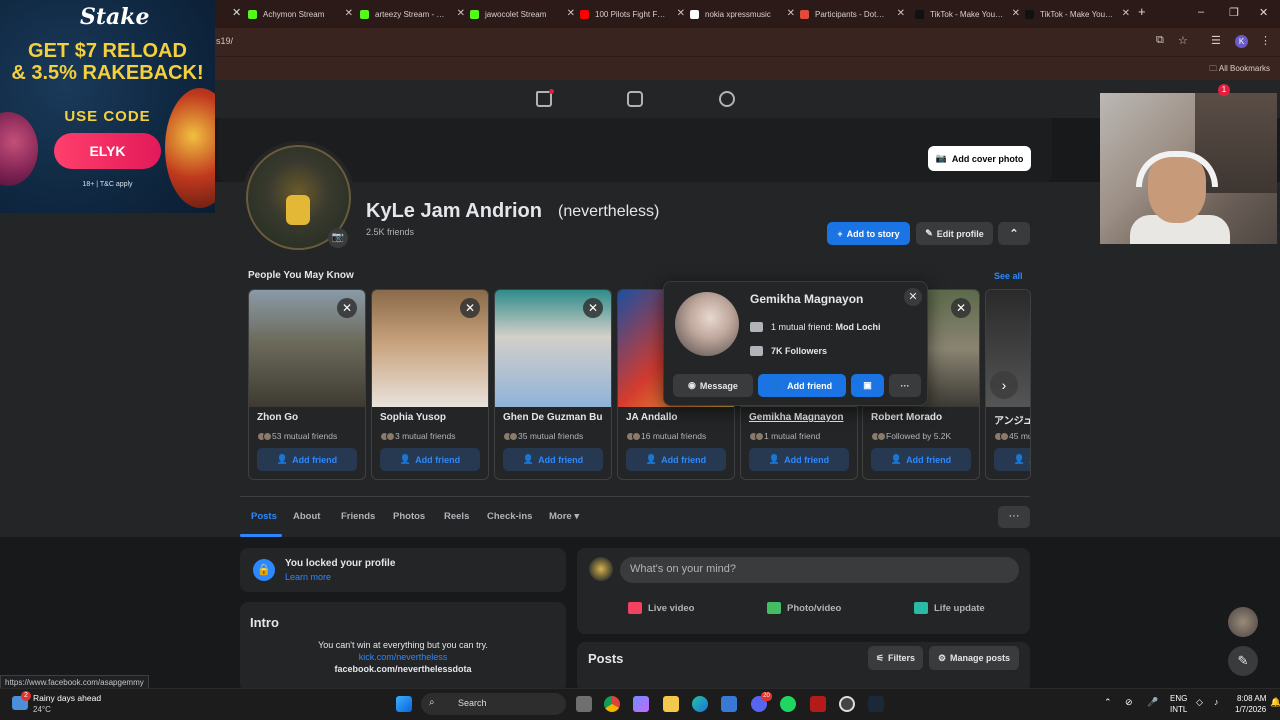 The image size is (1280, 720). I want to click on learn-more-link: Learn more, so click(308, 577).